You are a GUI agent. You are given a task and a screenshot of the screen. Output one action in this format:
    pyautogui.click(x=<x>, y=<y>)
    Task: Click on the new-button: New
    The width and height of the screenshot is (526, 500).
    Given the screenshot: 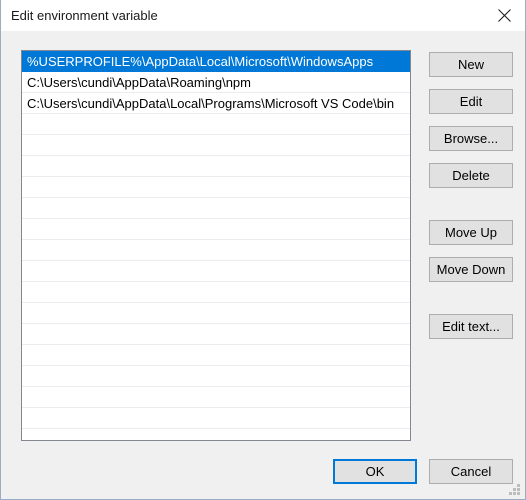 What is the action you would take?
    pyautogui.click(x=471, y=64)
    